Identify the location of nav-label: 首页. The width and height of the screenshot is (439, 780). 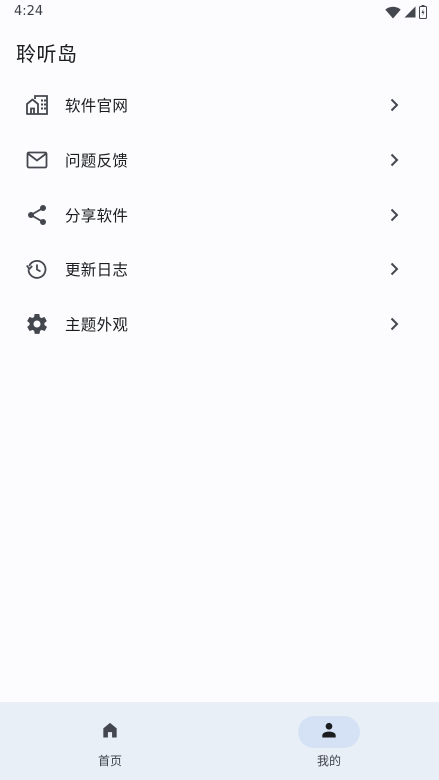
(109, 761).